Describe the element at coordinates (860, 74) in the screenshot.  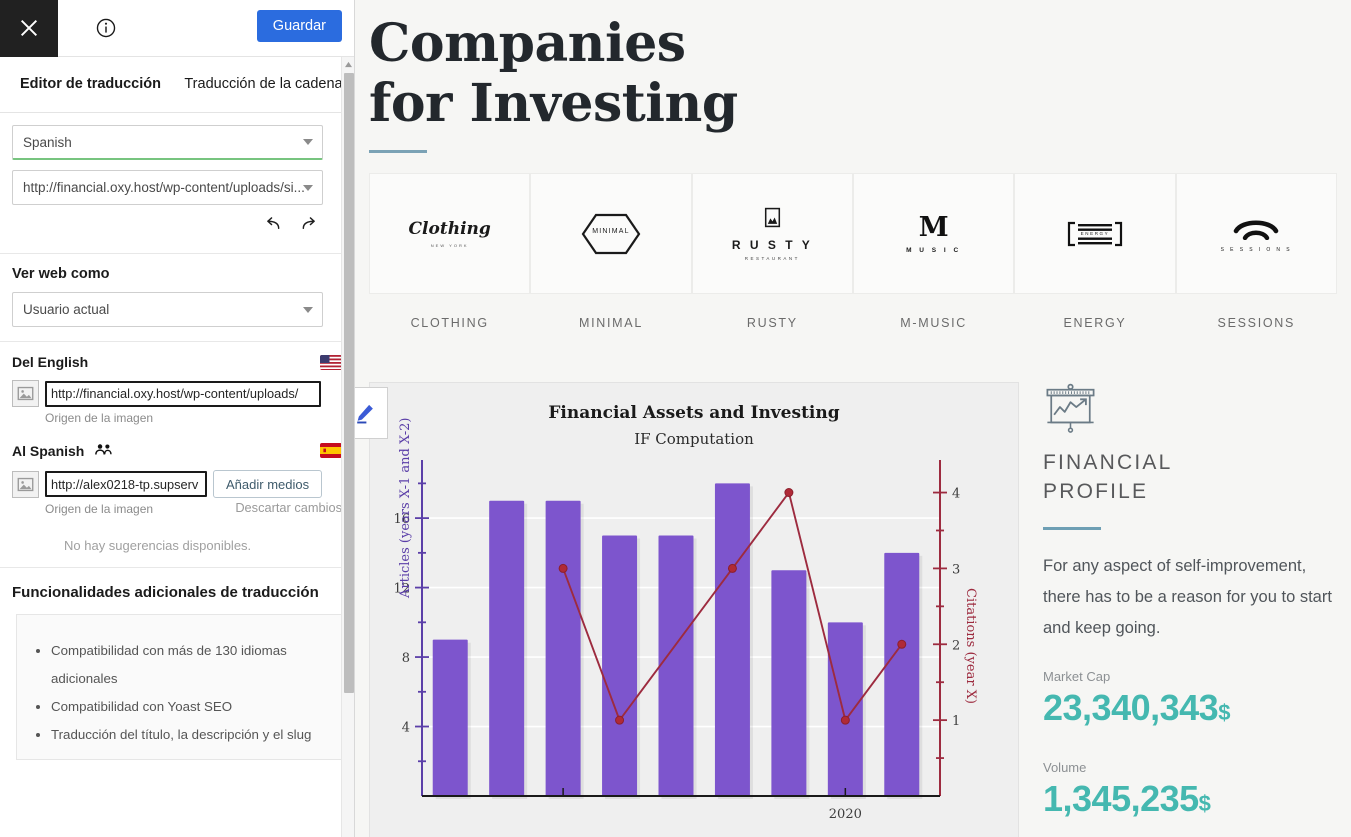
I see `page-title: Companies for Investing` at that location.